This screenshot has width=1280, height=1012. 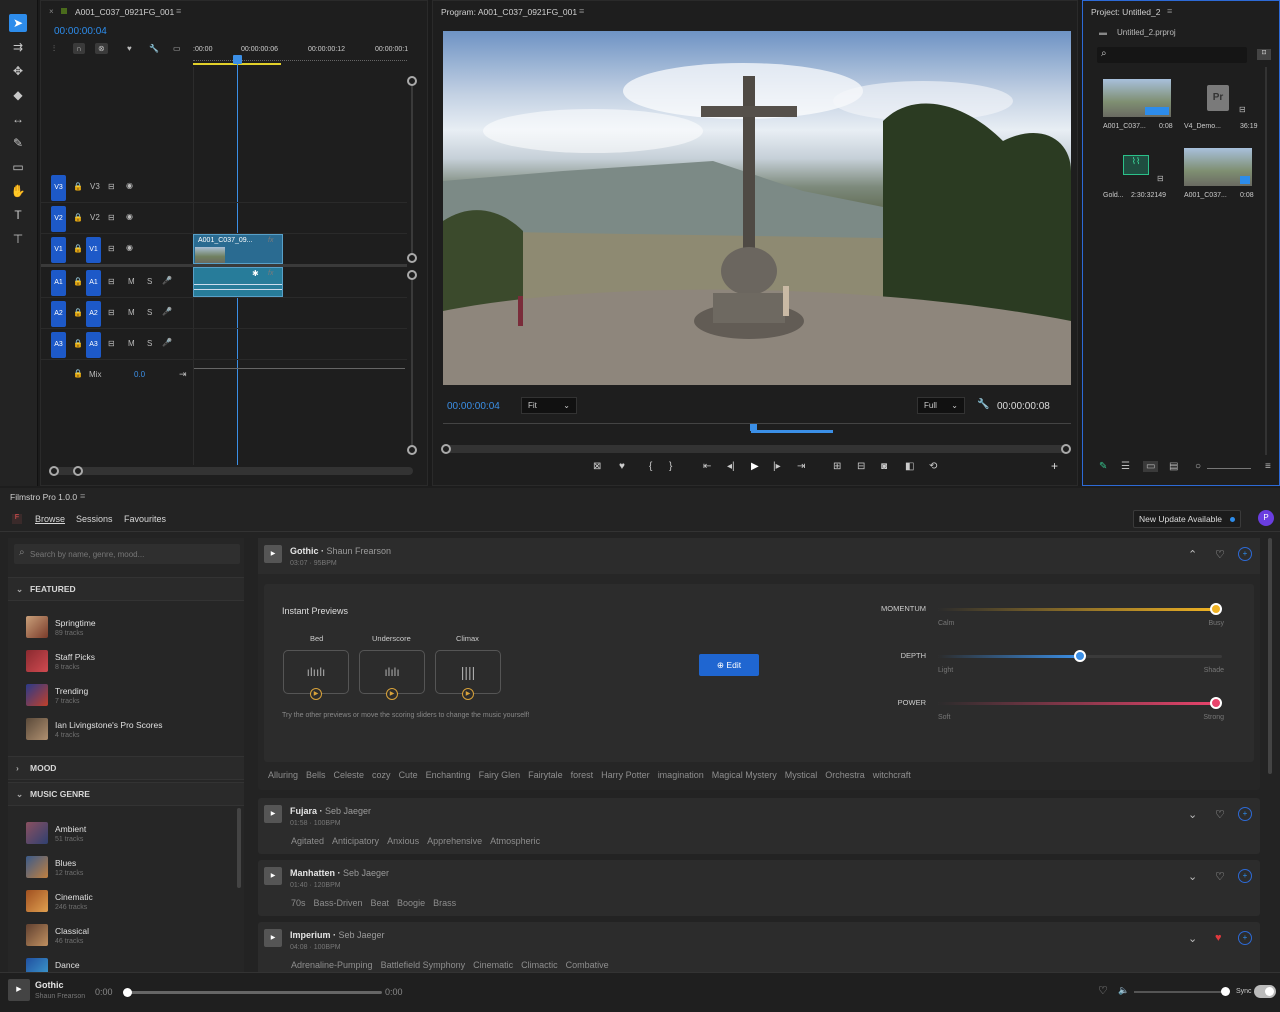 I want to click on track-target-v1: V1, so click(x=58, y=250).